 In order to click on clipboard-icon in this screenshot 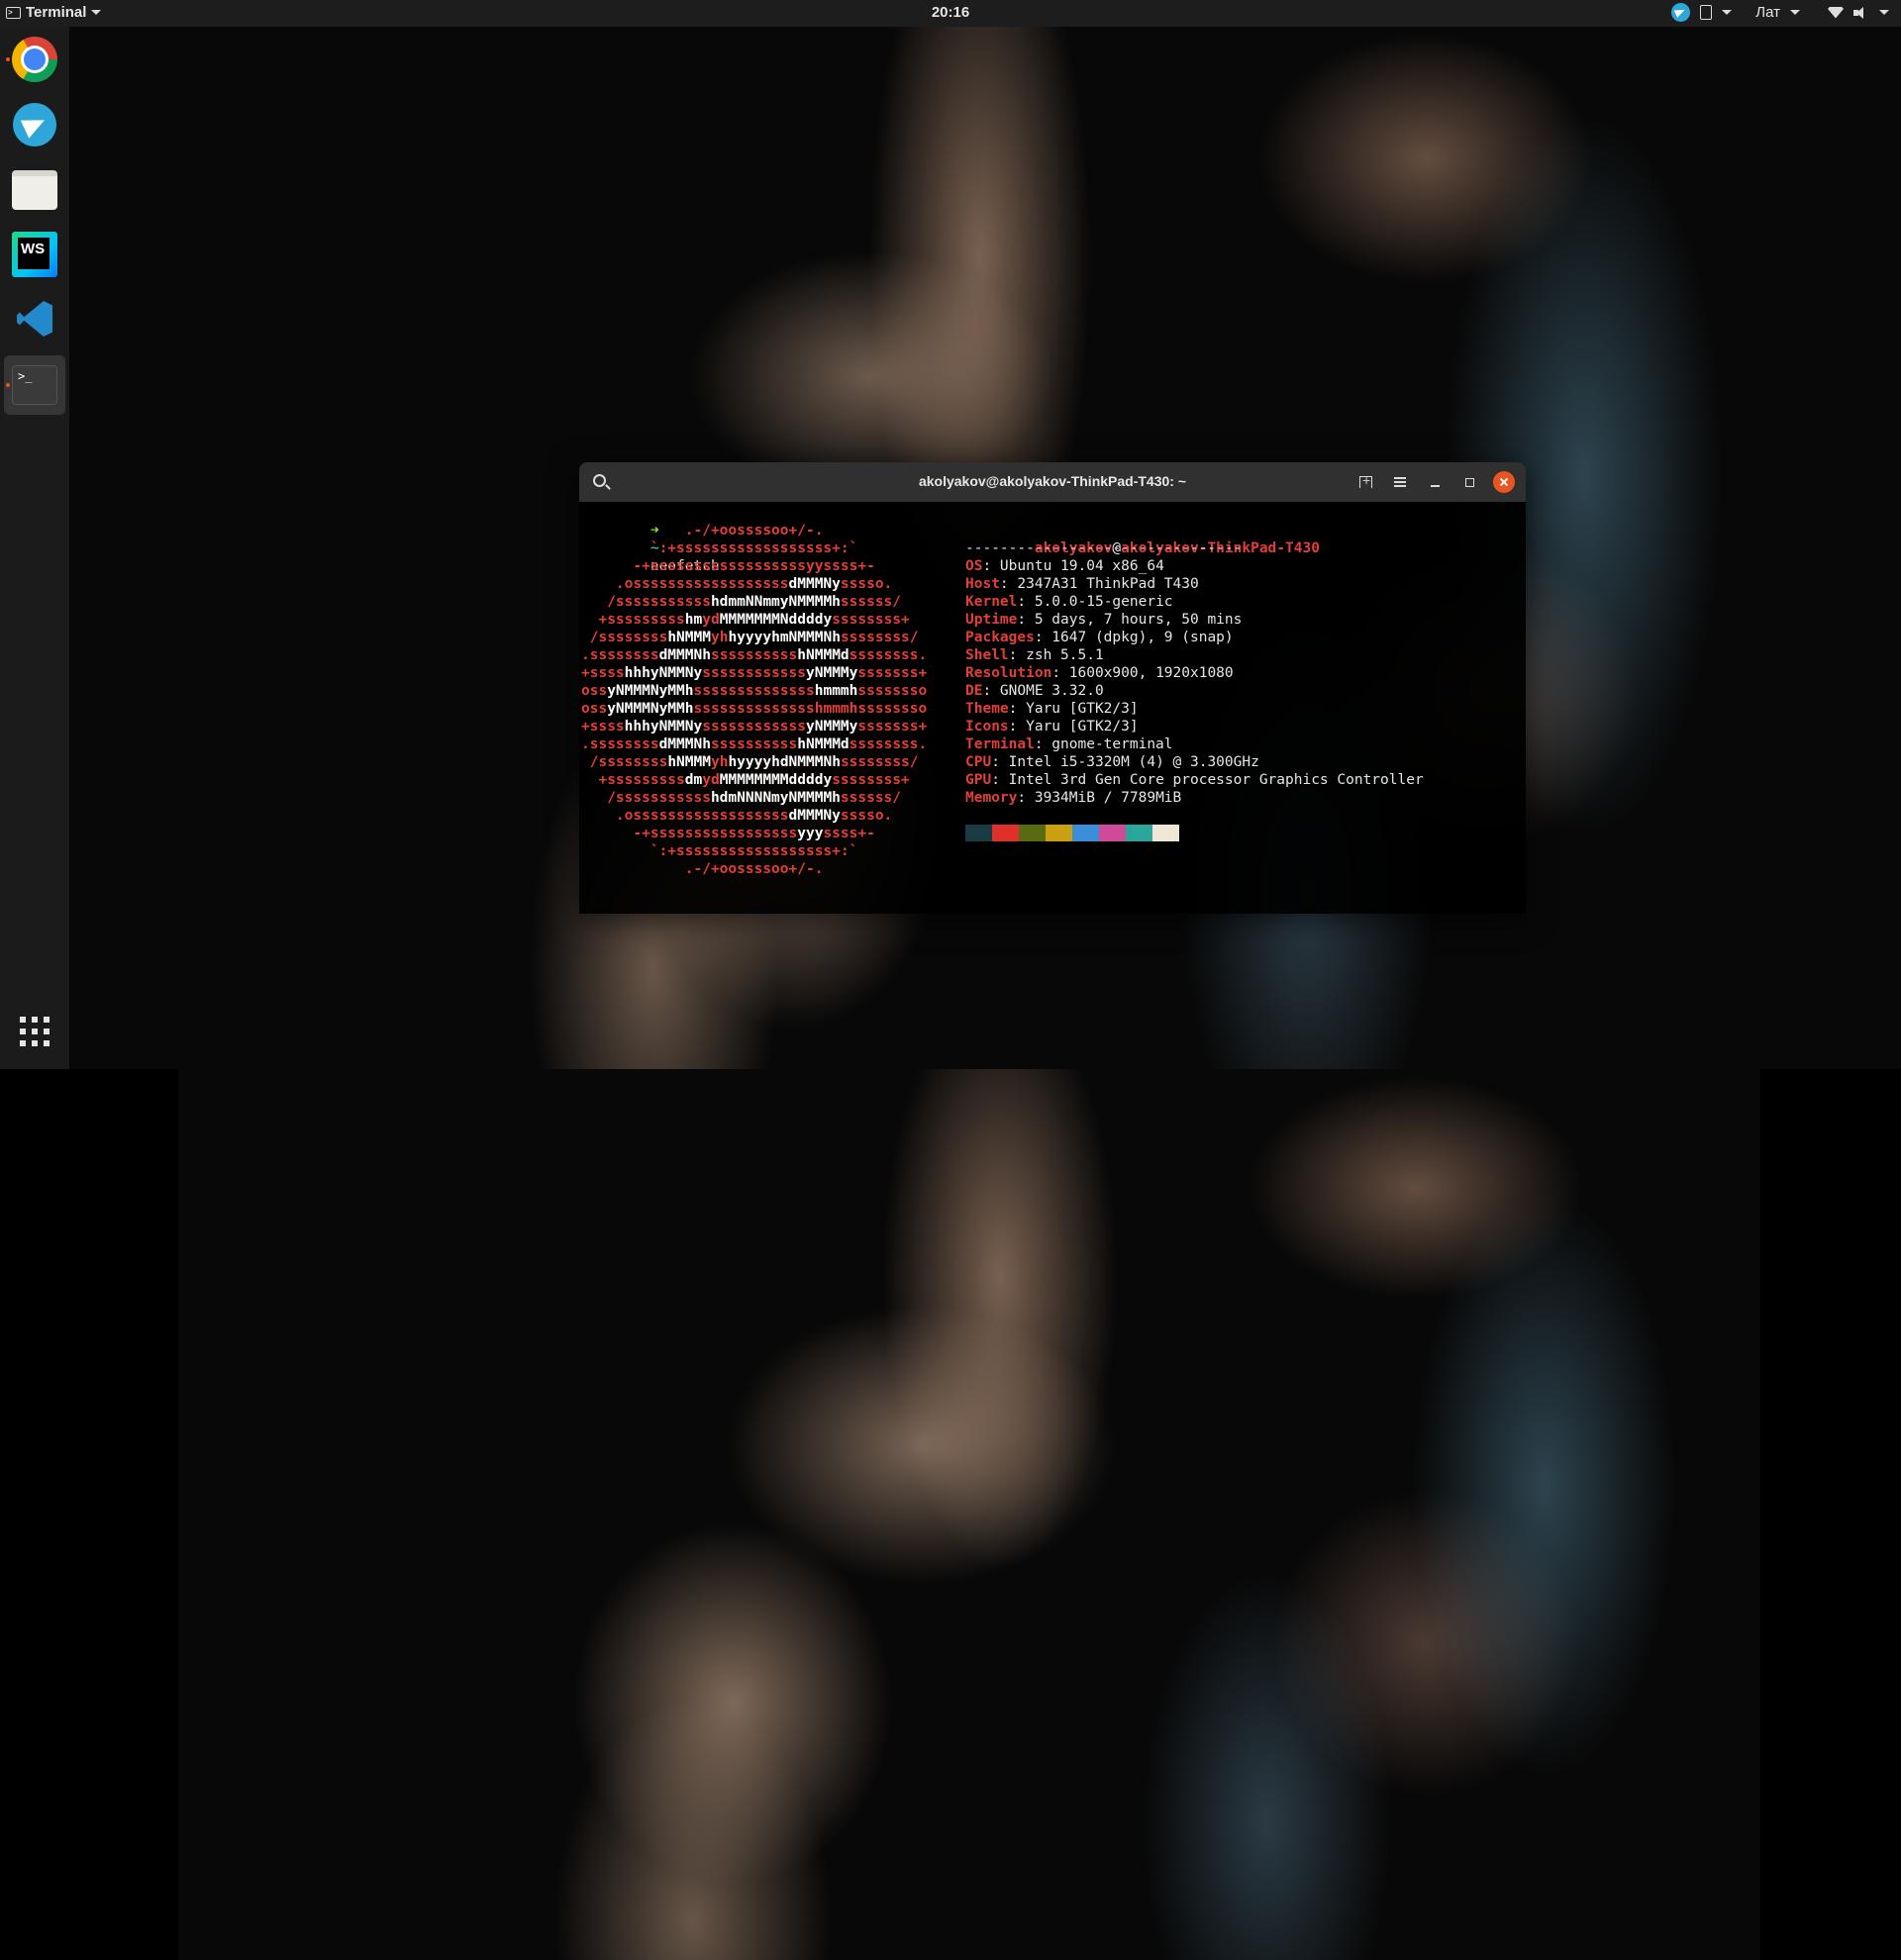, I will do `click(1706, 12)`.